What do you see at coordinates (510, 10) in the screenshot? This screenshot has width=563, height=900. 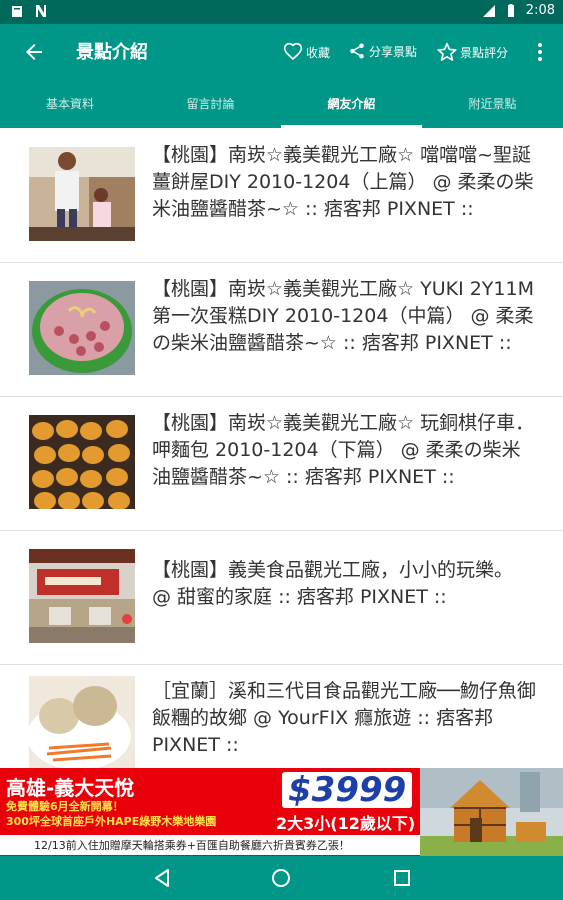 I see `battery-icon` at bounding box center [510, 10].